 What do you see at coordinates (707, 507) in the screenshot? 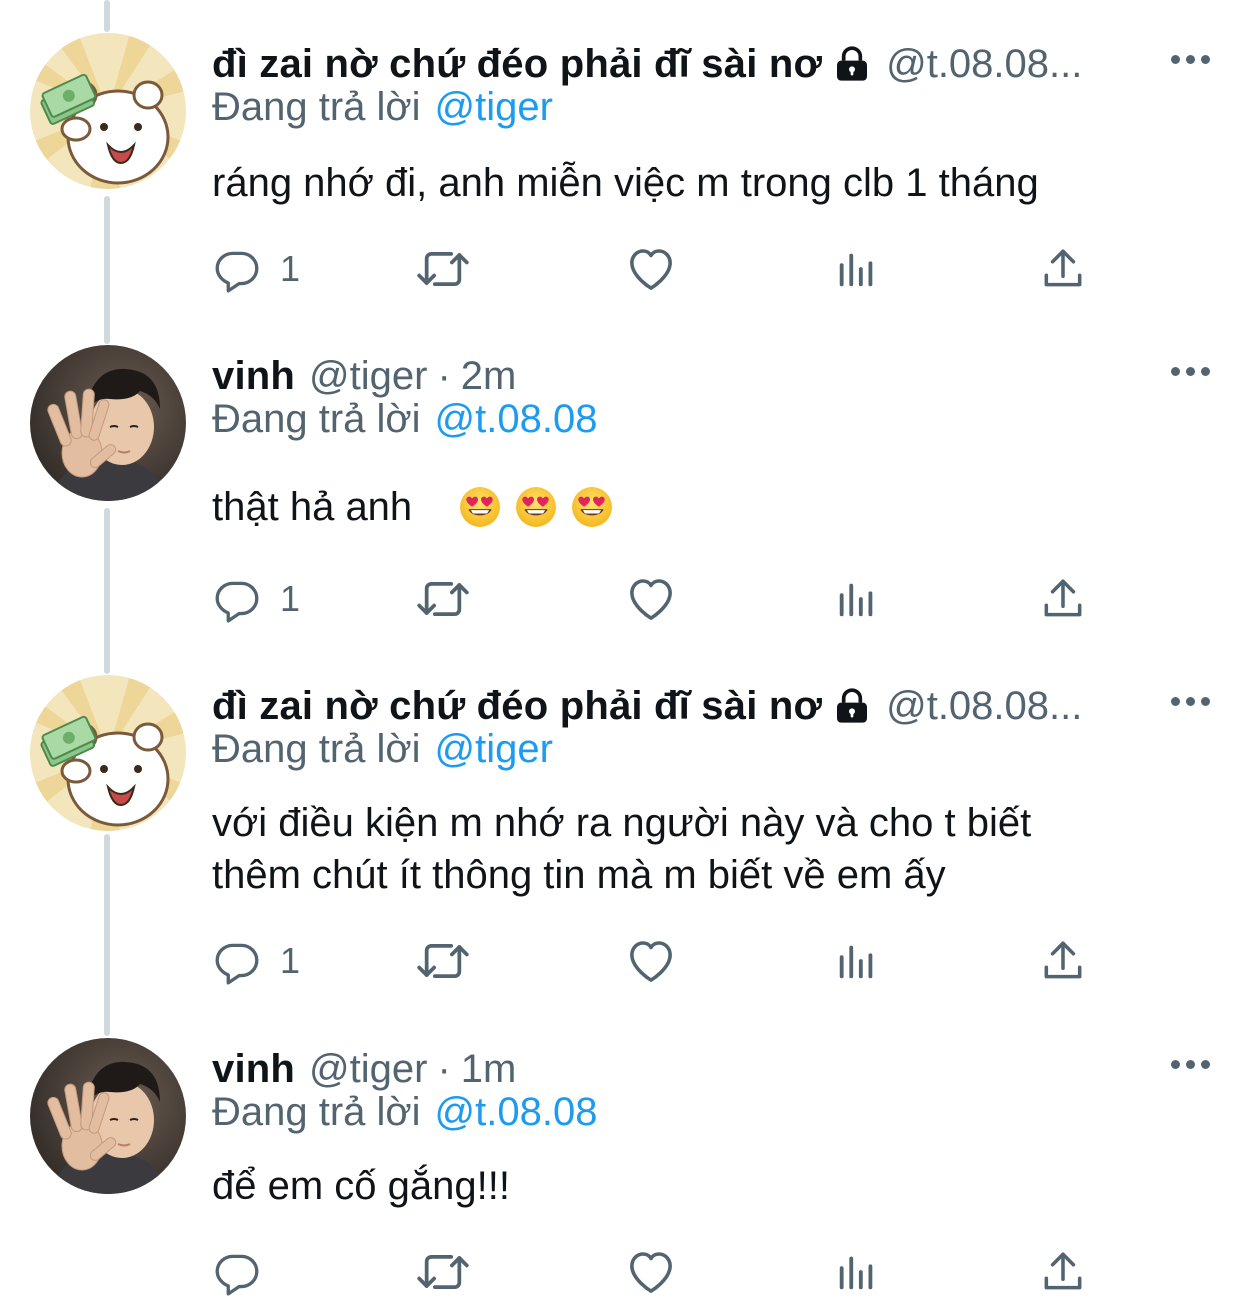
I see `tweet-body: thật hả anh` at bounding box center [707, 507].